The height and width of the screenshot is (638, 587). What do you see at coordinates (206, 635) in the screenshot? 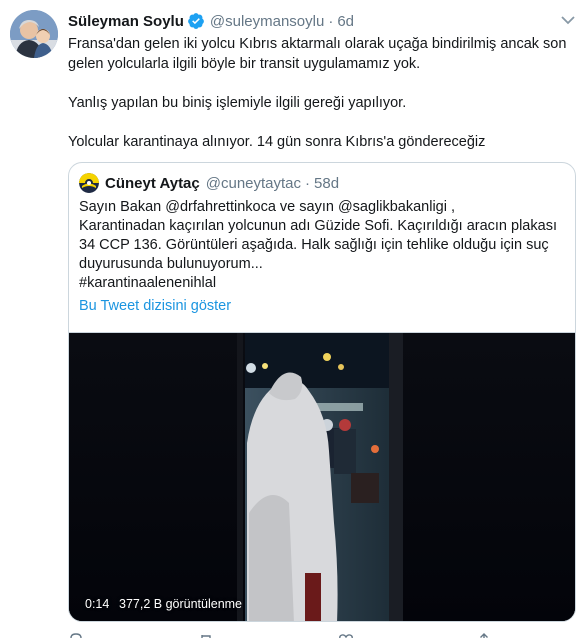
I see `retweet-icon` at bounding box center [206, 635].